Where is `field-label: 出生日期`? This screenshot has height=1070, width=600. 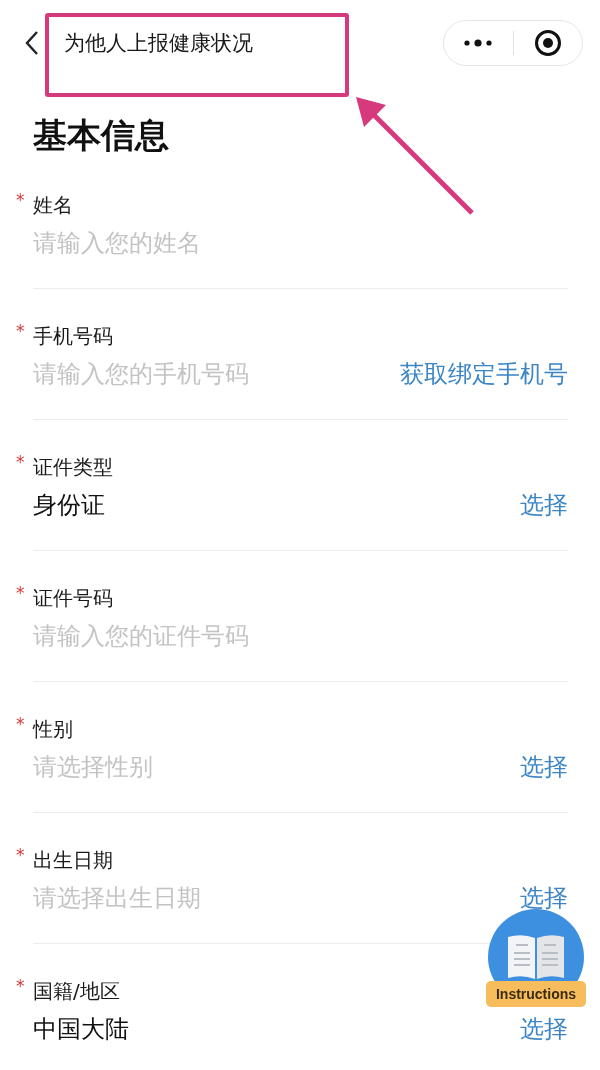 field-label: 出生日期 is located at coordinates (73, 860).